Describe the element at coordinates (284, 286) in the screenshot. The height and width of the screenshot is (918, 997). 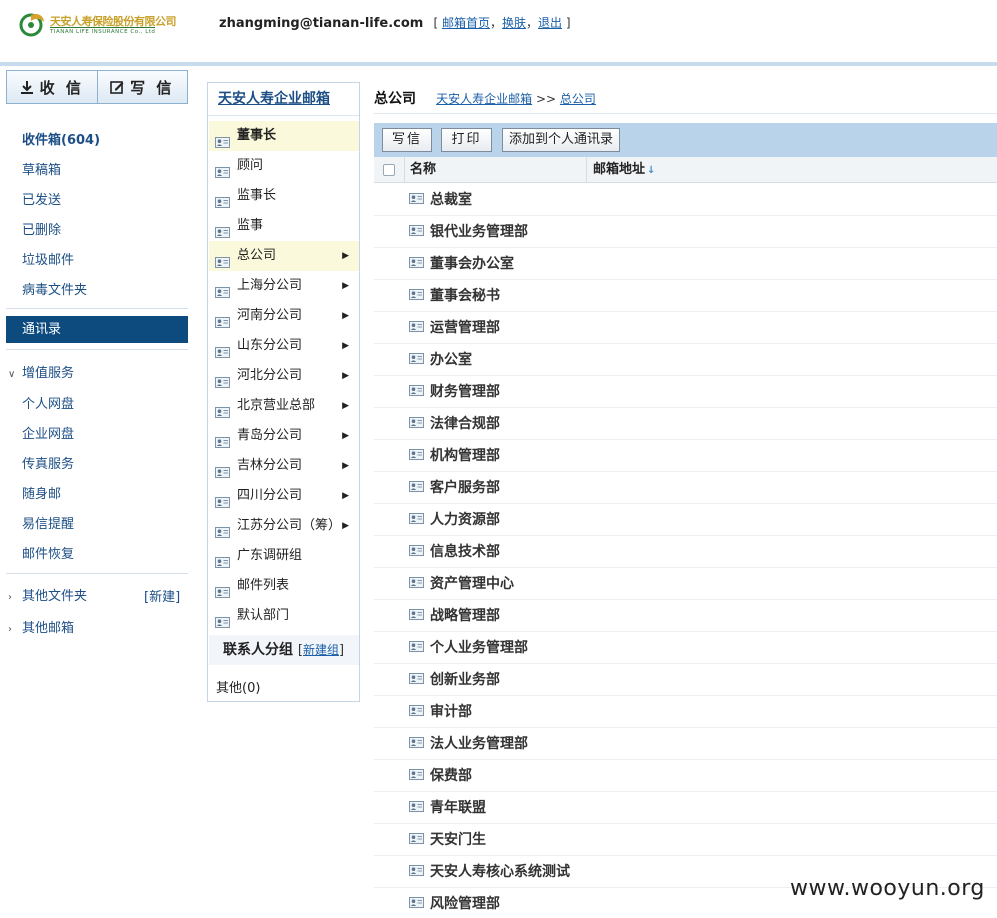
I see `org-tree-item: 上海分公司 ▶` at that location.